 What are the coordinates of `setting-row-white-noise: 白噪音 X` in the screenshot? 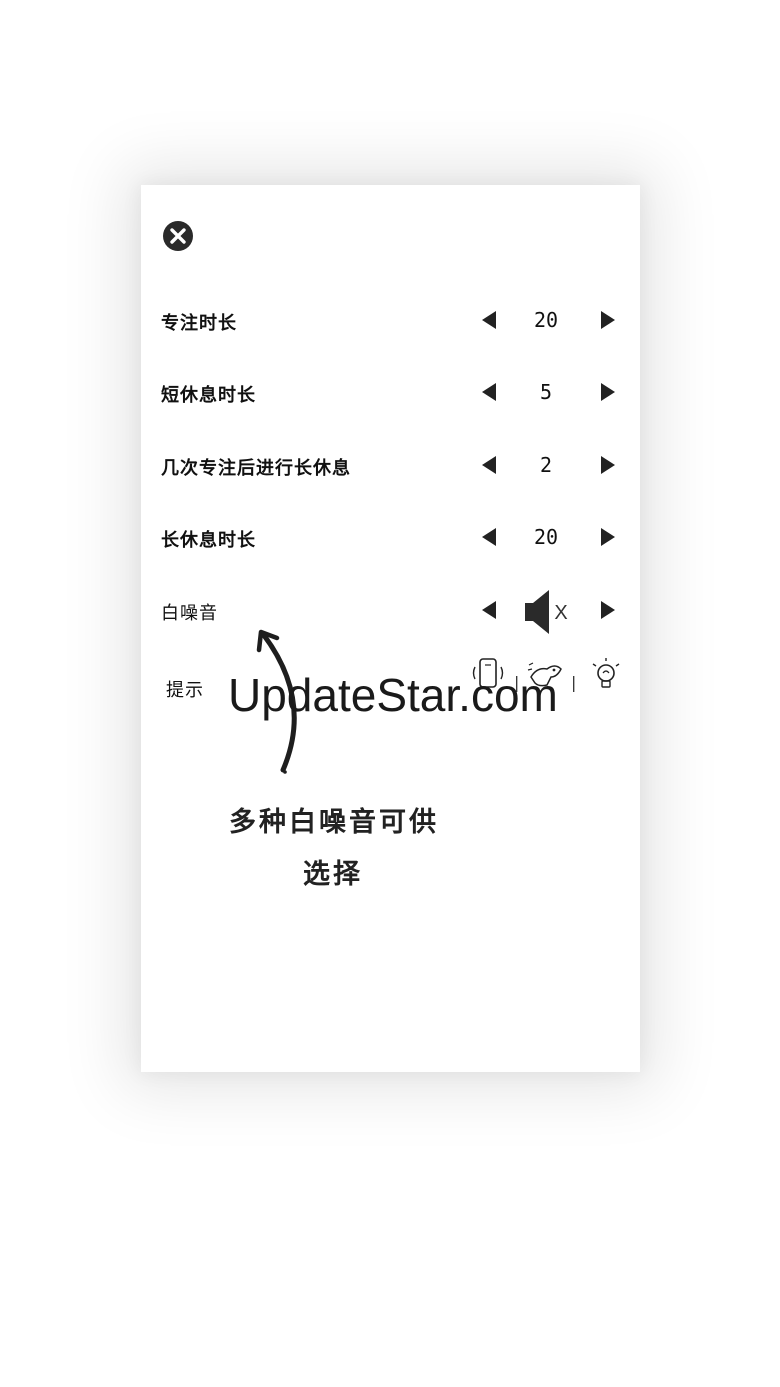 It's located at (391, 612).